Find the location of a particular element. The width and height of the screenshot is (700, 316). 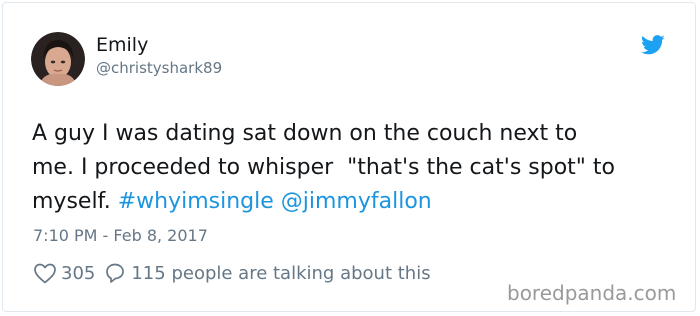

hashtag-link: #whyimsingle is located at coordinates (196, 201).